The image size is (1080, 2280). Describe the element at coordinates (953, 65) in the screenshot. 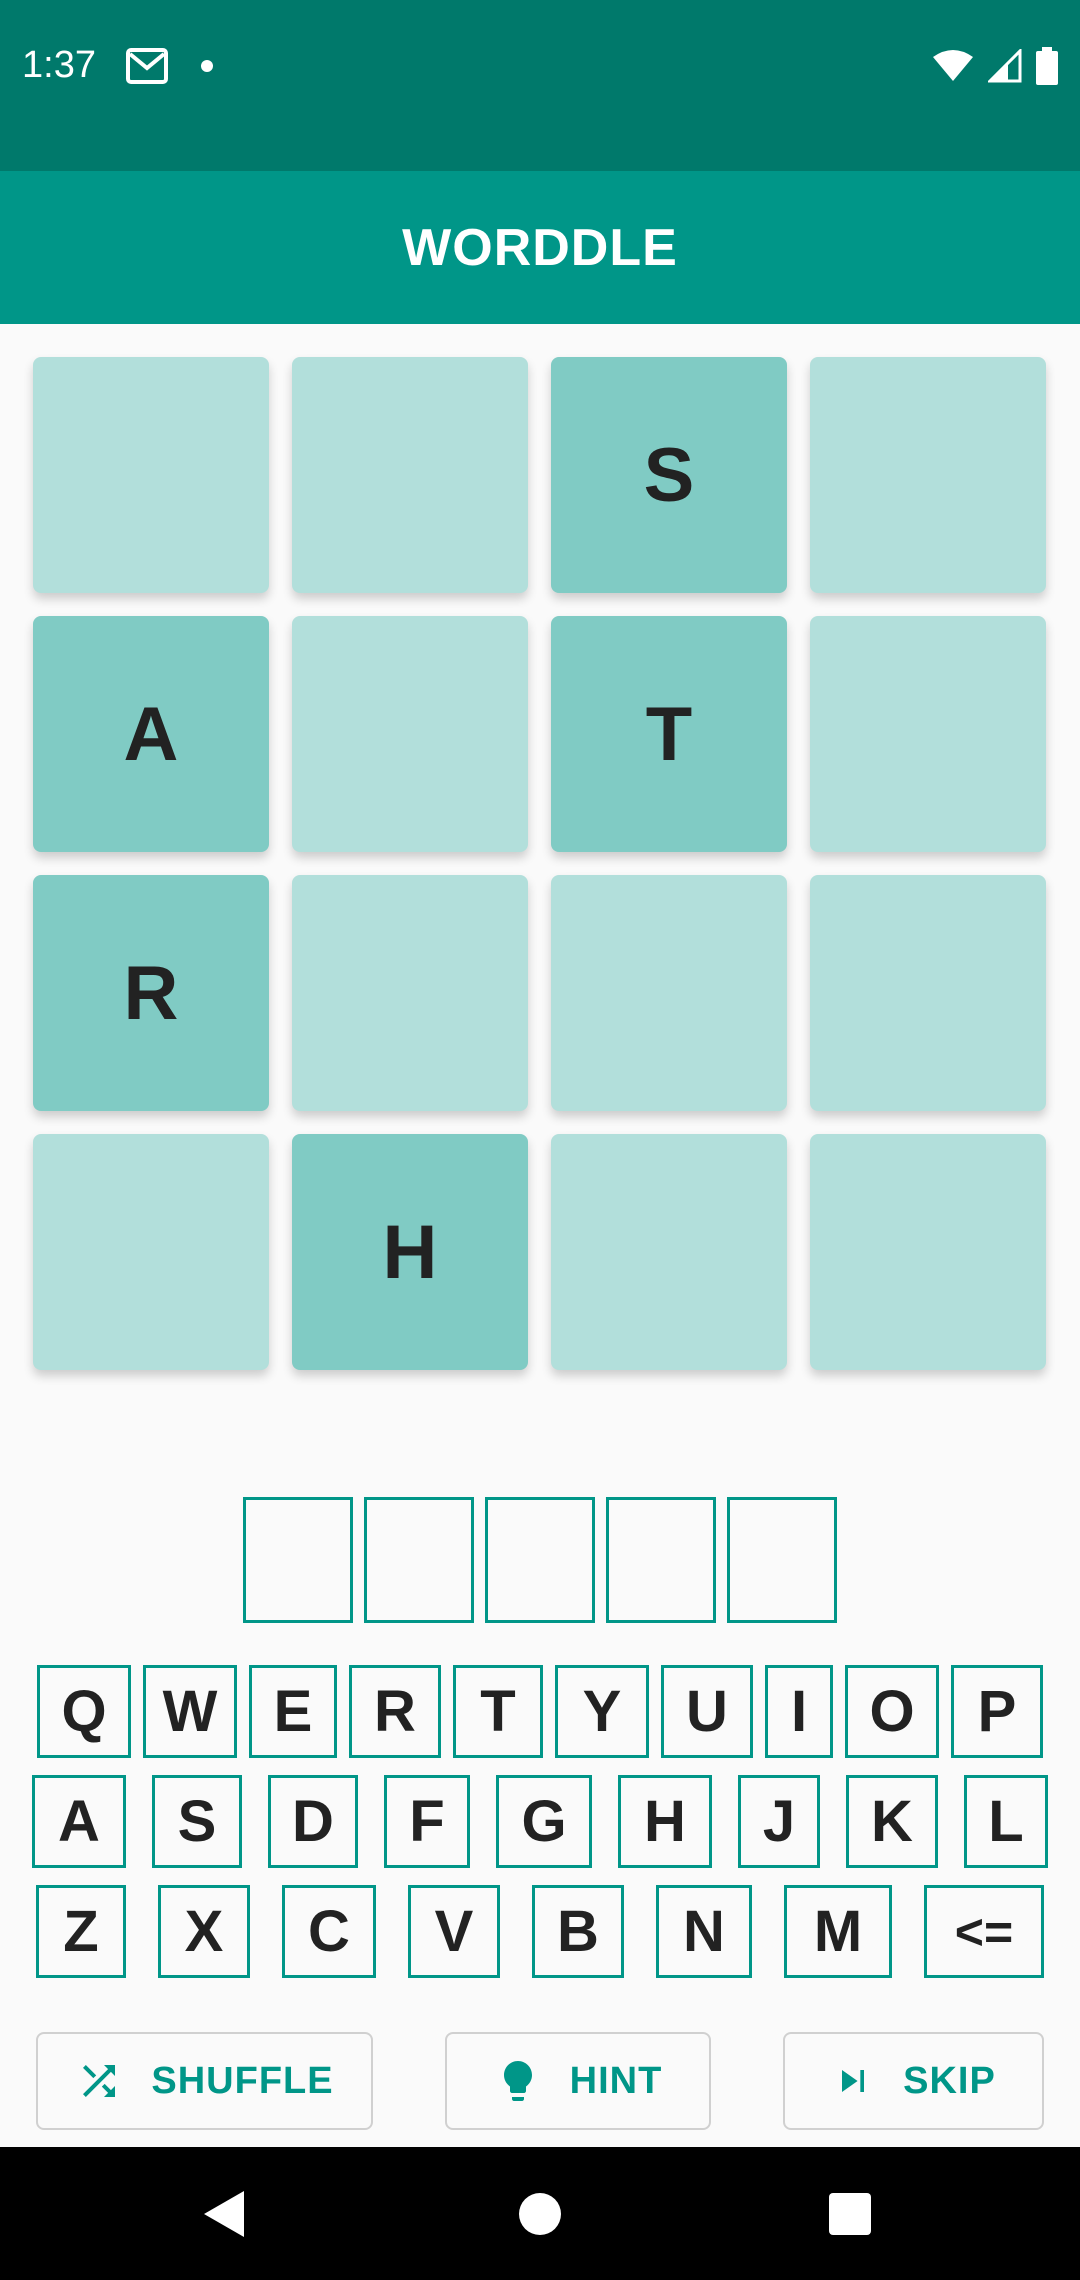

I see `wifi-icon` at that location.